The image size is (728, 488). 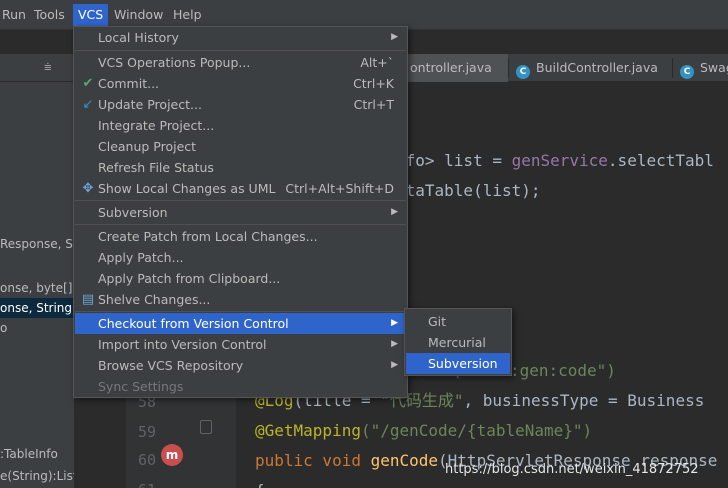 What do you see at coordinates (37, 476) in the screenshot?
I see `structure-item: e(String):List<Column` at bounding box center [37, 476].